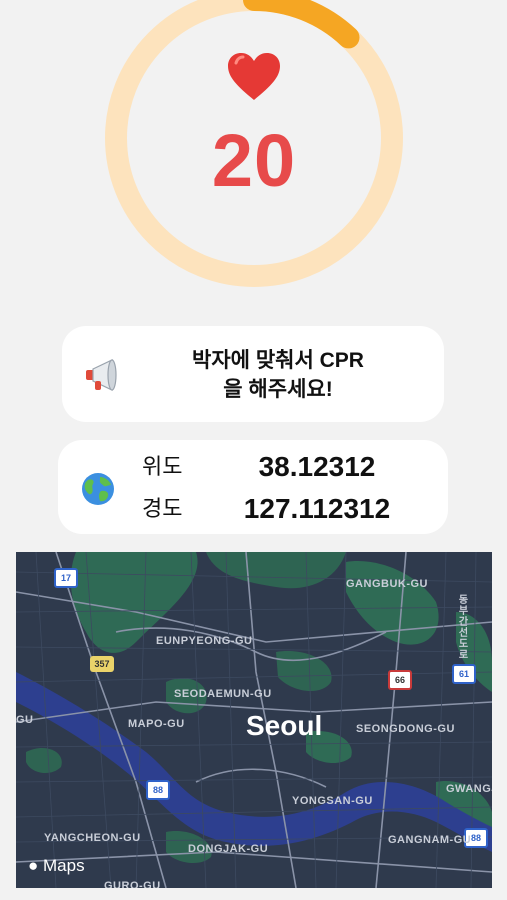 The width and height of the screenshot is (507, 900). What do you see at coordinates (92, 838) in the screenshot?
I see `district-yangcheon: YANGCHEON-GU` at bounding box center [92, 838].